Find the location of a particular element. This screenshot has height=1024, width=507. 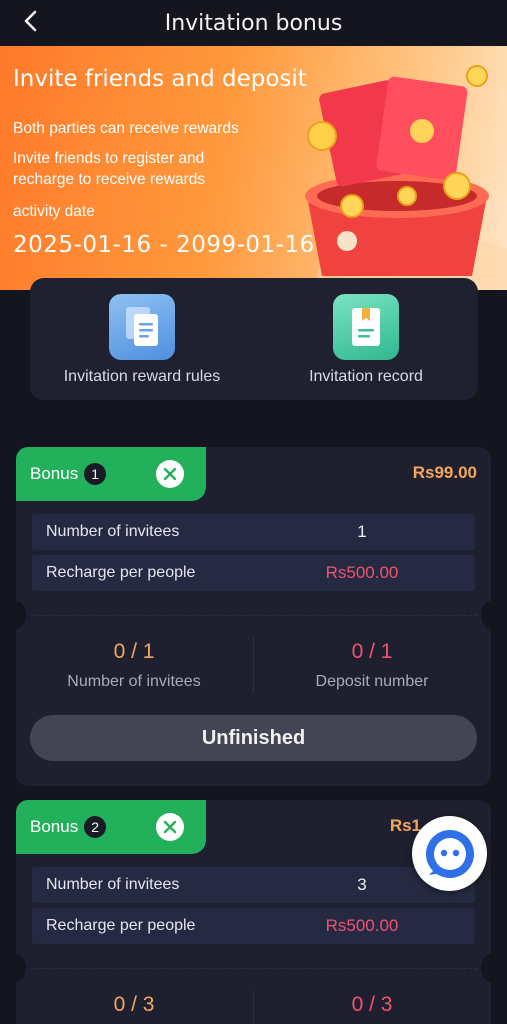

stat-invitees: 0 / 1 Number of invitees is located at coordinates (134, 665).